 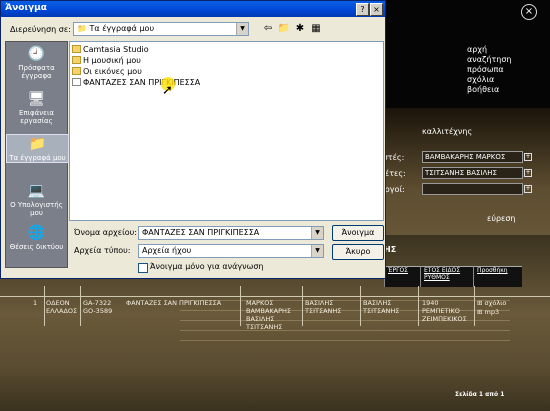 What do you see at coordinates (167, 90) in the screenshot?
I see `mouse-pointer-icon: ➚` at bounding box center [167, 90].